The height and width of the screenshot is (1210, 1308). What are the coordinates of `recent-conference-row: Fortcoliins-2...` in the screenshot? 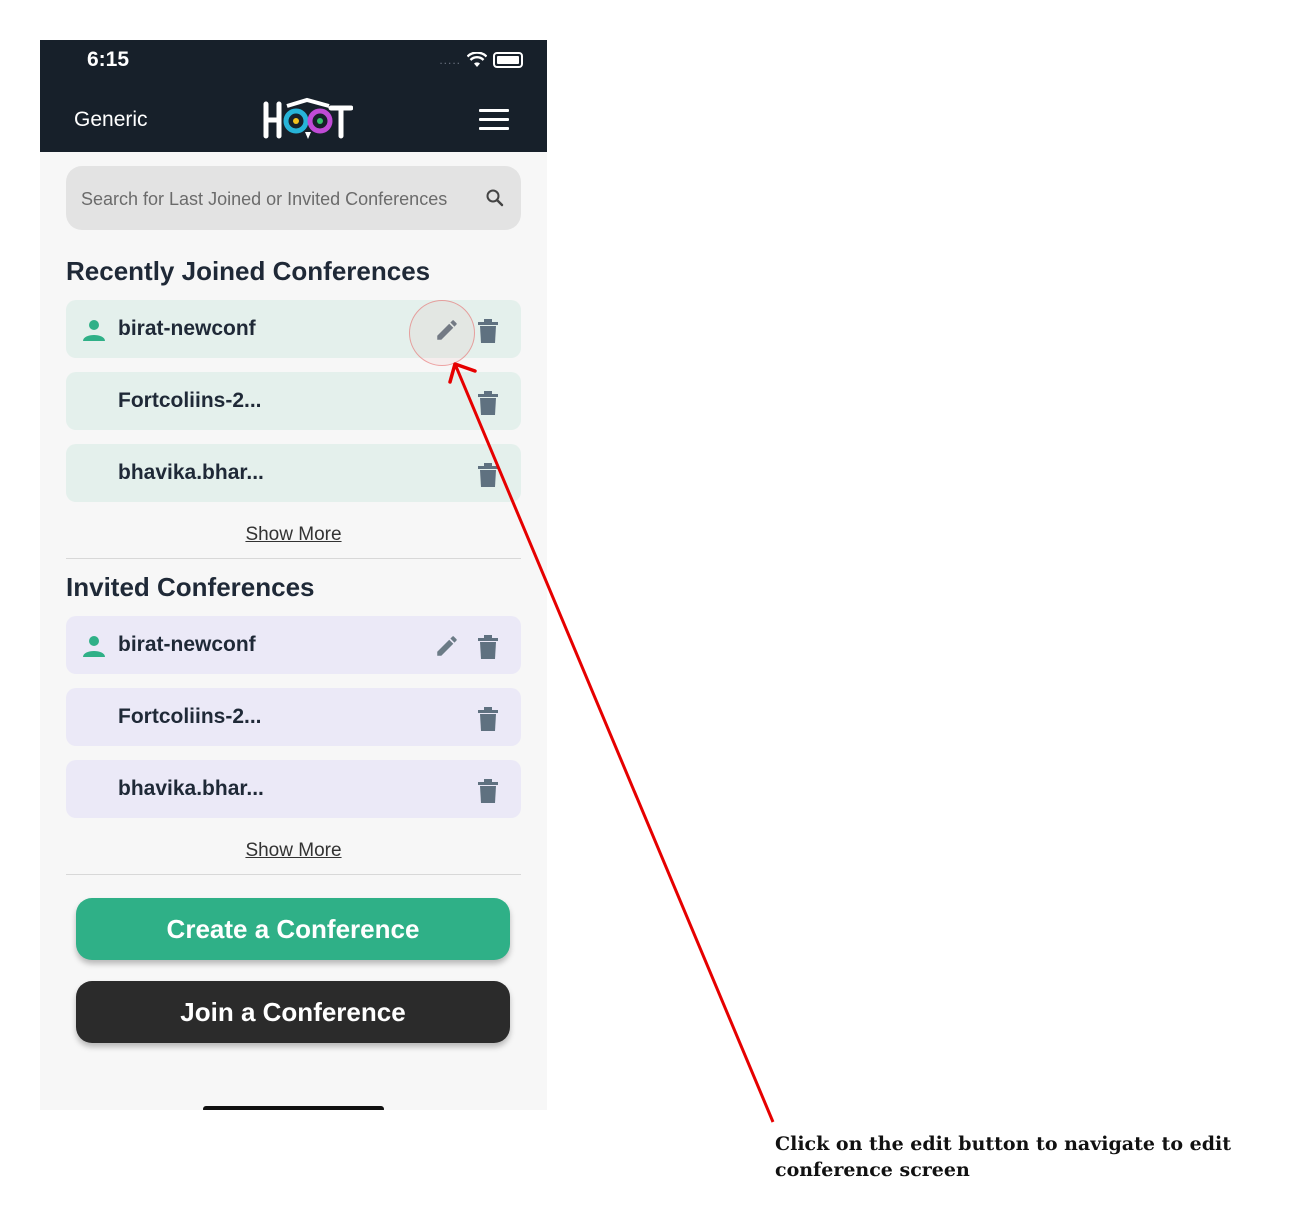 It's located at (293, 401).